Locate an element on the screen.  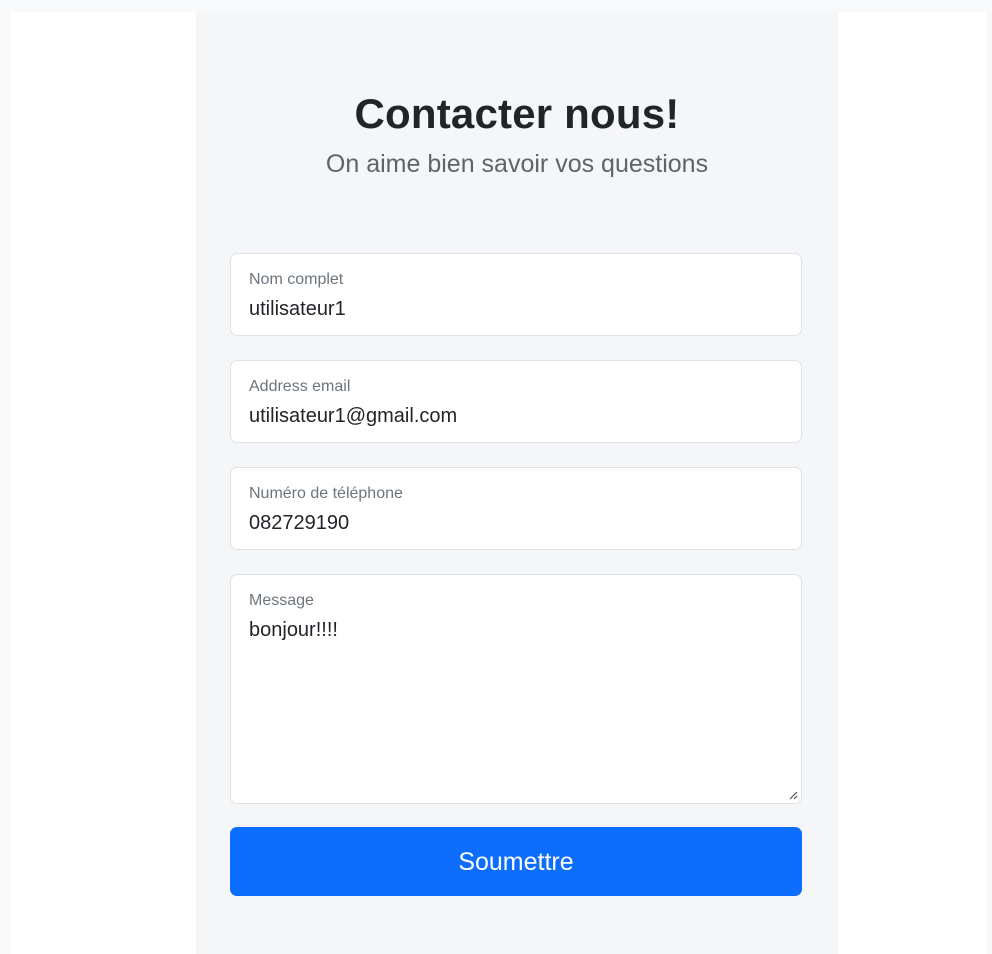
page-title: Contacter nous! is located at coordinates (517, 113).